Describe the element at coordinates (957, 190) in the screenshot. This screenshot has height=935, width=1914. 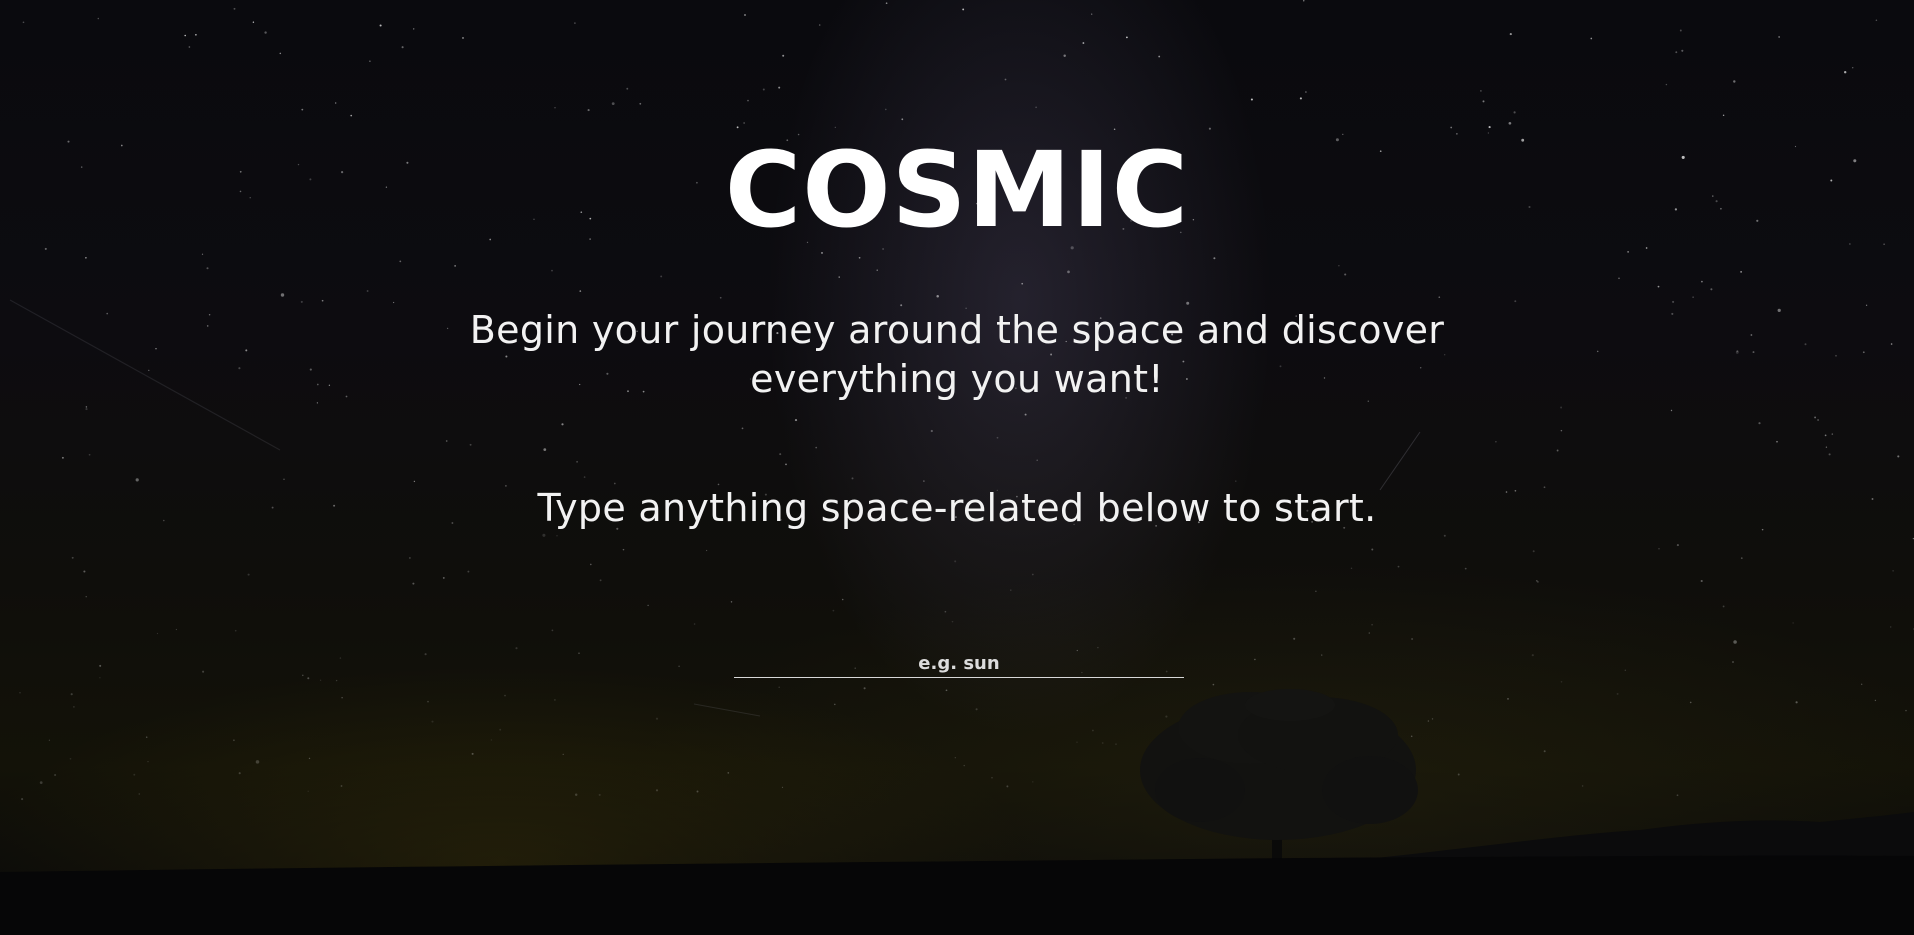
I see `page-title: COSMIC` at that location.